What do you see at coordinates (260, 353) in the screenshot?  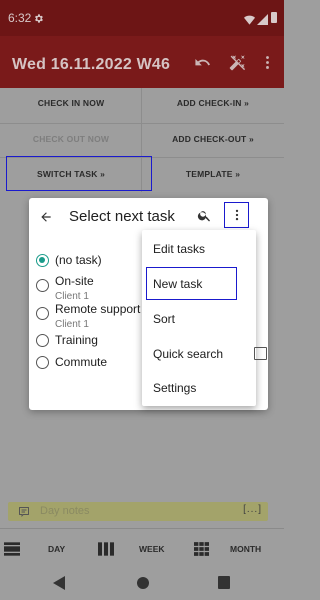 I see `quick-search-checkbox` at bounding box center [260, 353].